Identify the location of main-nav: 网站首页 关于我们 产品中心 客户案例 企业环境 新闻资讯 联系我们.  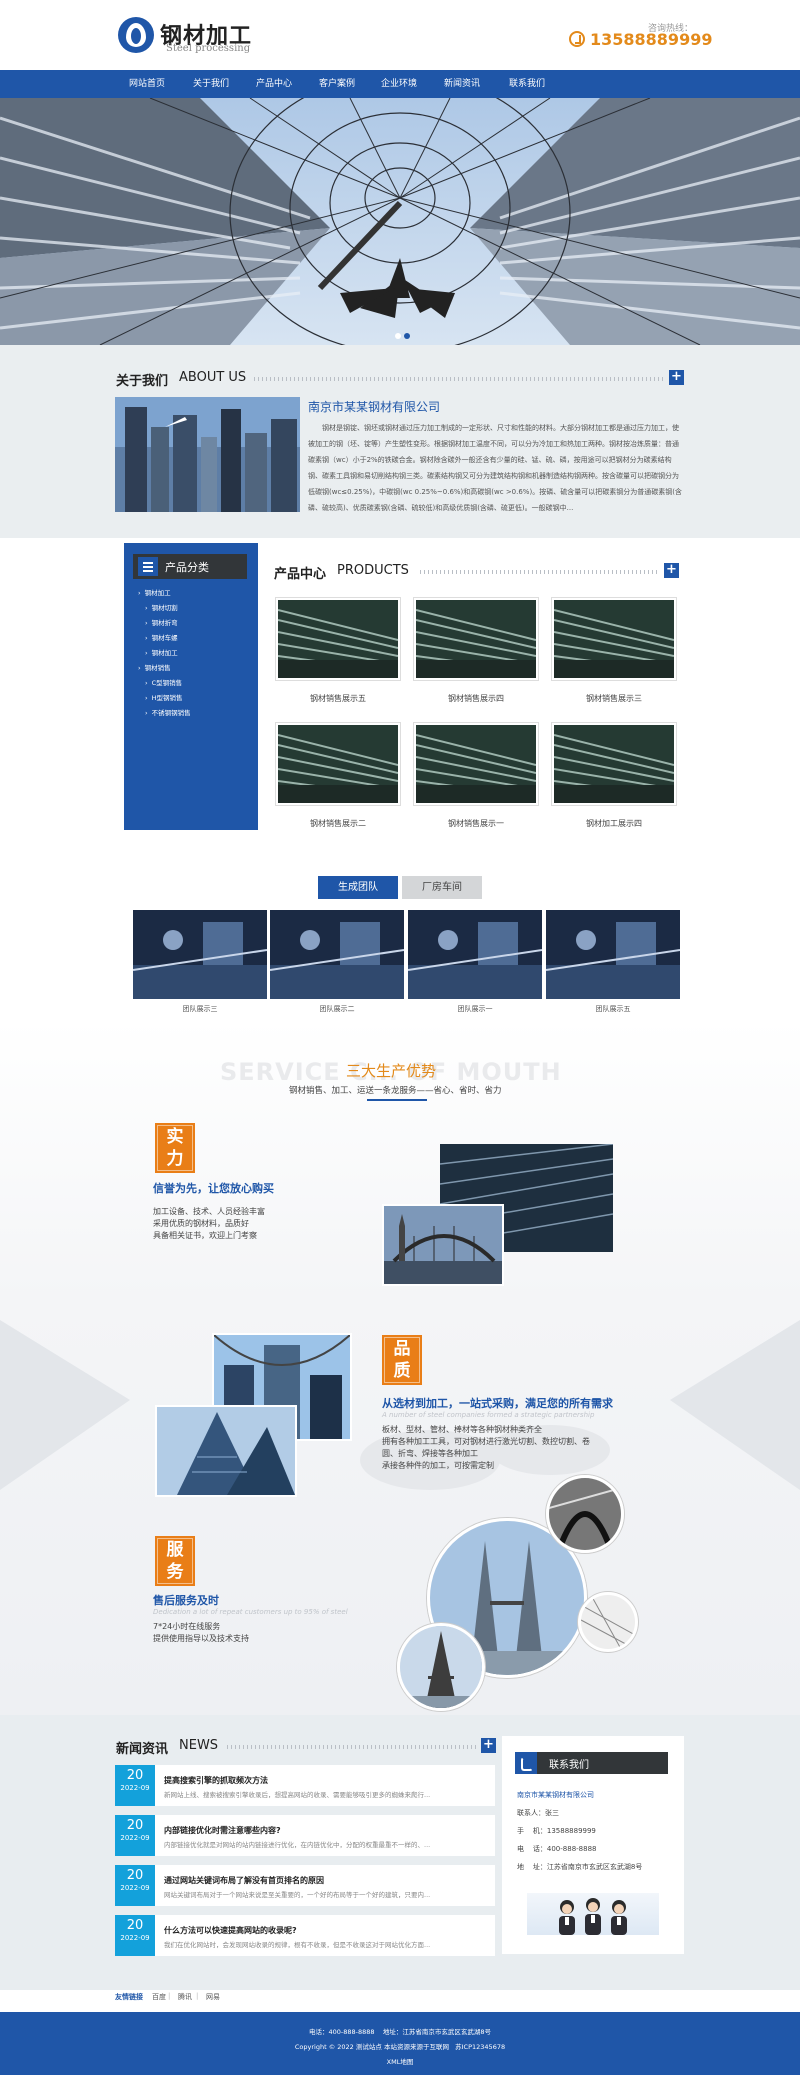
(400, 84).